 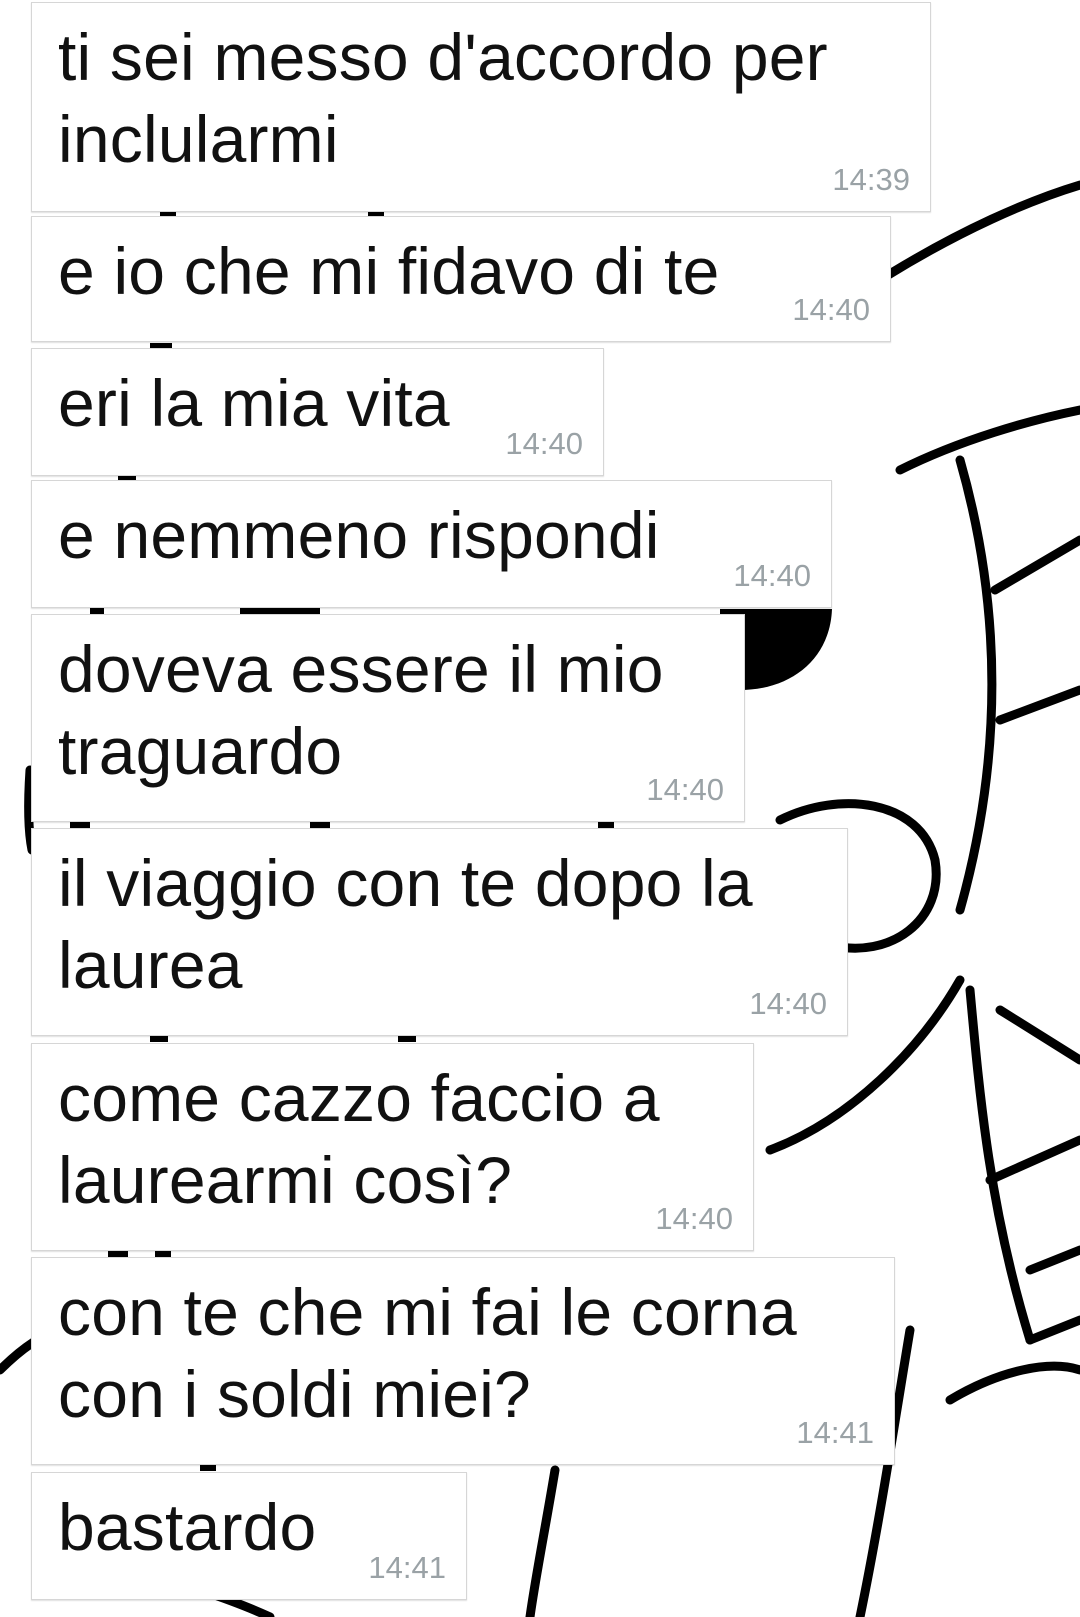 I want to click on message-text: doveva essere il mio traguardo, so click(x=361, y=710).